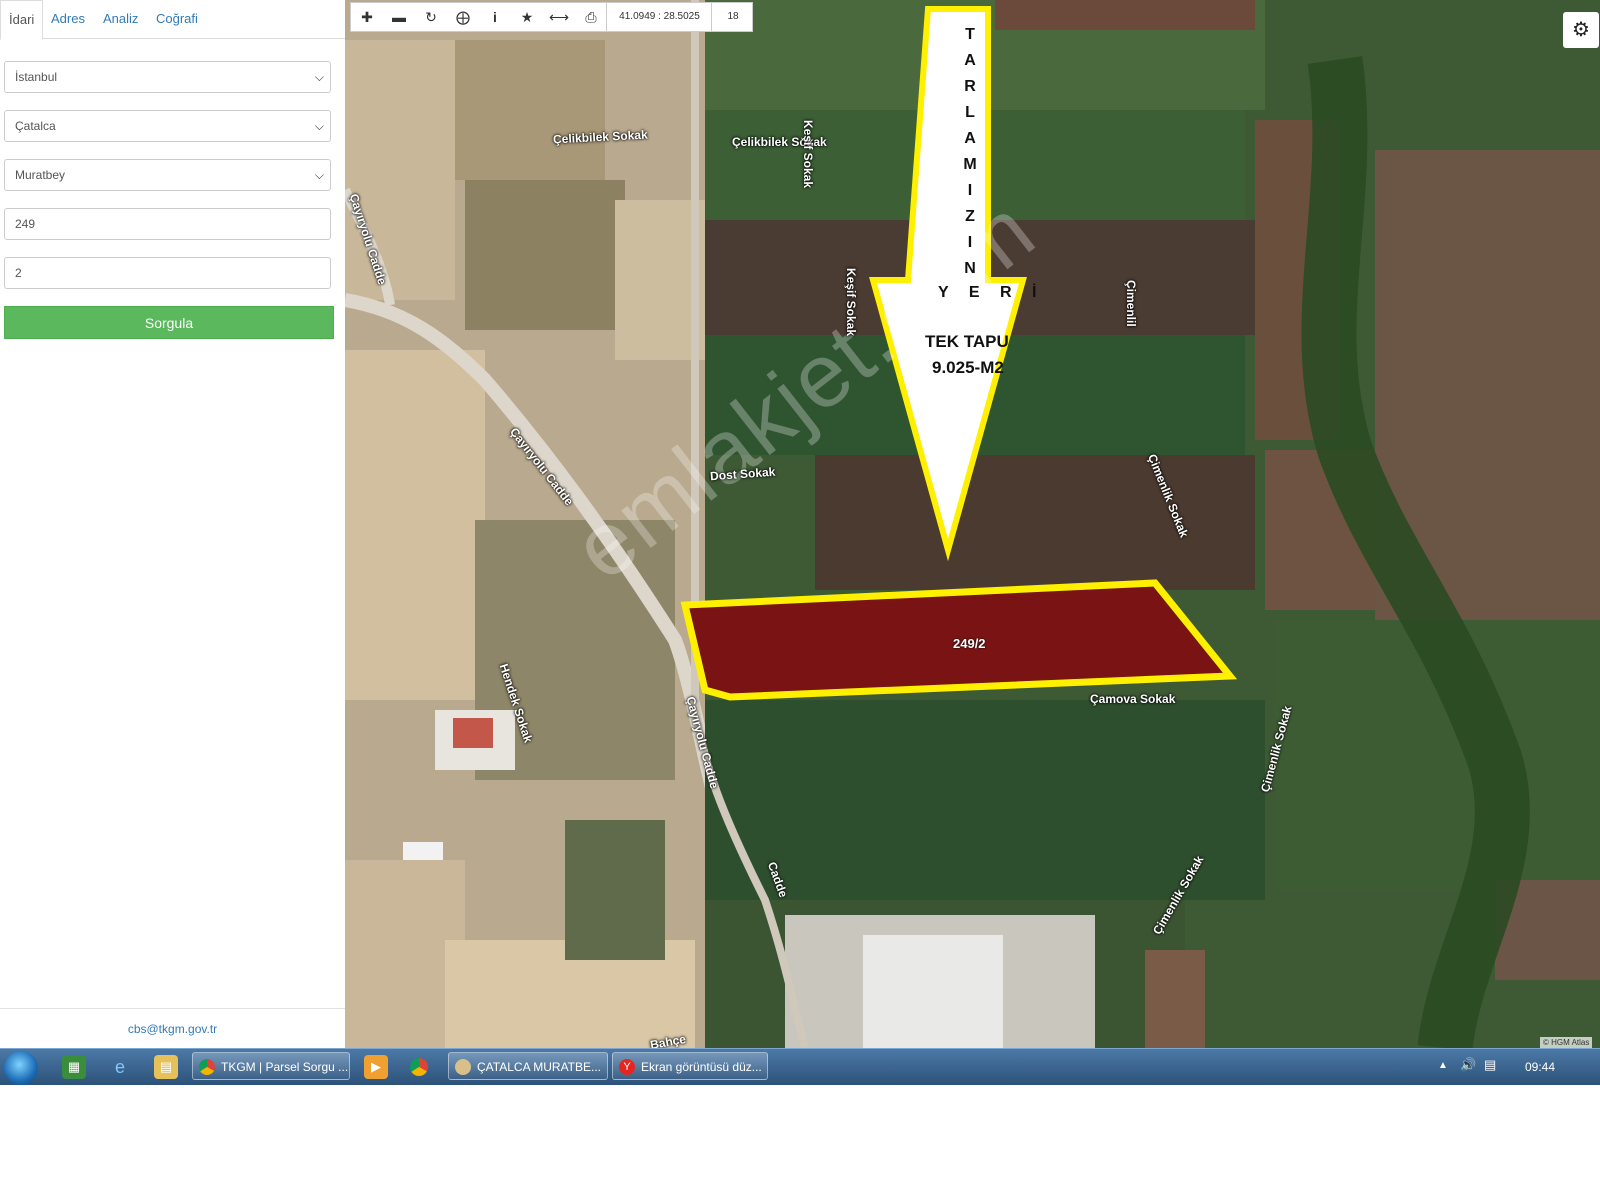 Image resolution: width=1600 pixels, height=1200 pixels. Describe the element at coordinates (169, 322) in the screenshot. I see `query-button: Sorgula` at that location.